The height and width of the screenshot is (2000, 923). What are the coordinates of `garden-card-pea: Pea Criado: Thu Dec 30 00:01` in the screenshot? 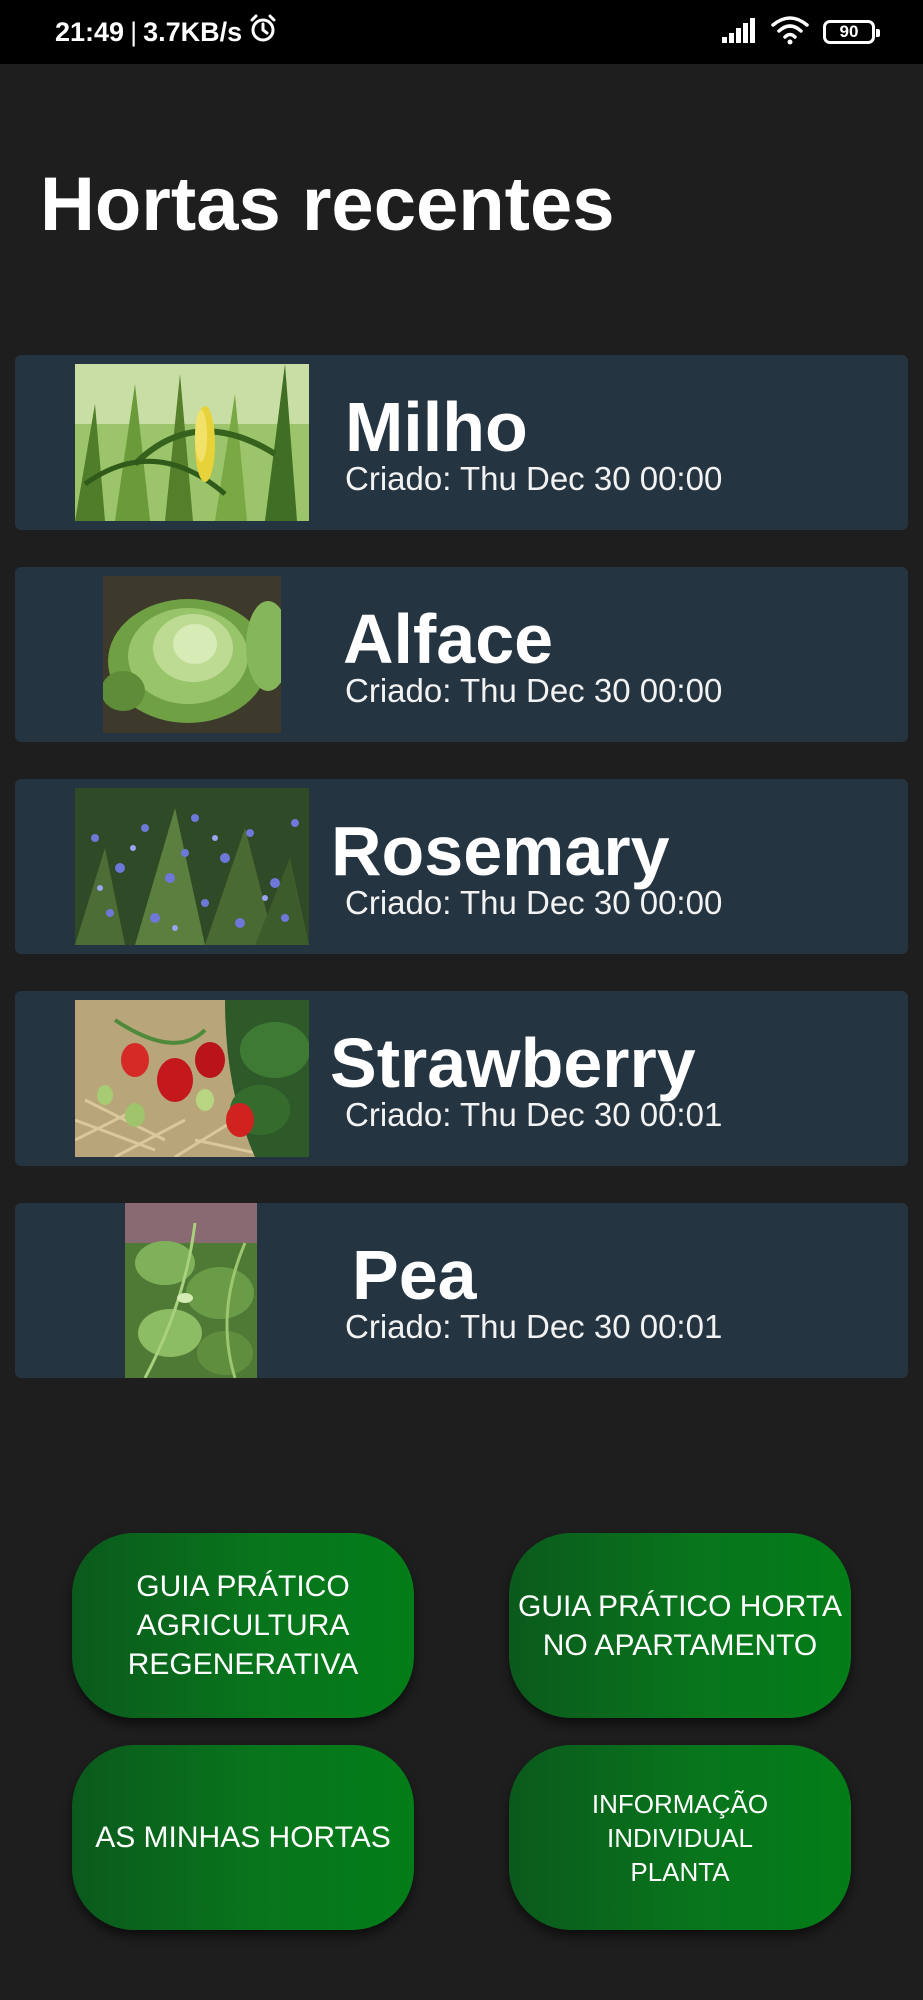 It's located at (461, 1290).